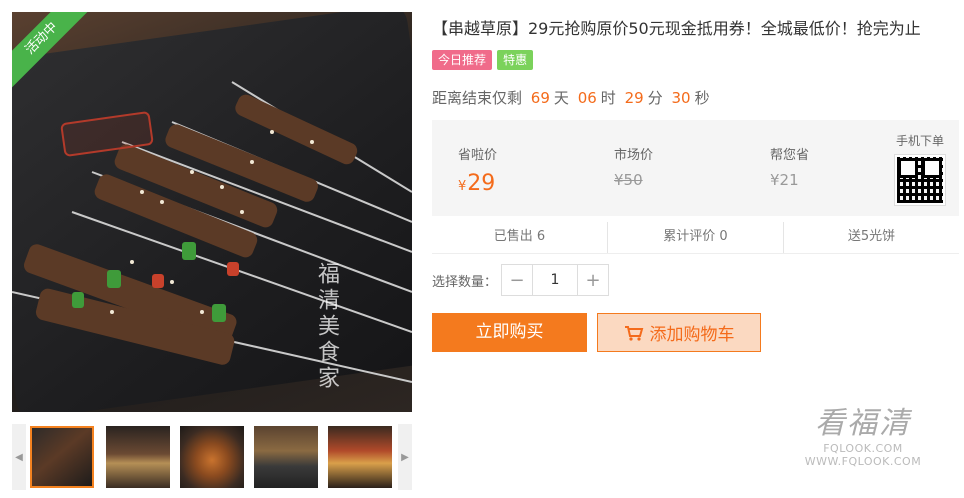 Image resolution: width=964 pixels, height=498 pixels. I want to click on thumbnail-strip: ◀ ▶, so click(212, 457).